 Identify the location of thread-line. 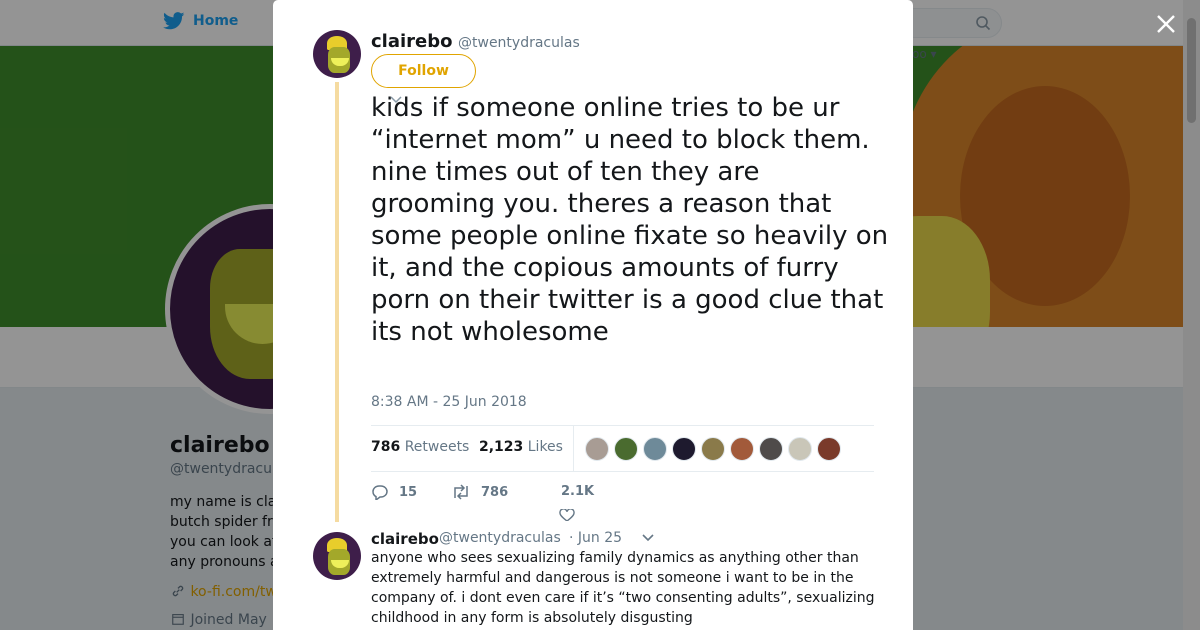
(337, 302).